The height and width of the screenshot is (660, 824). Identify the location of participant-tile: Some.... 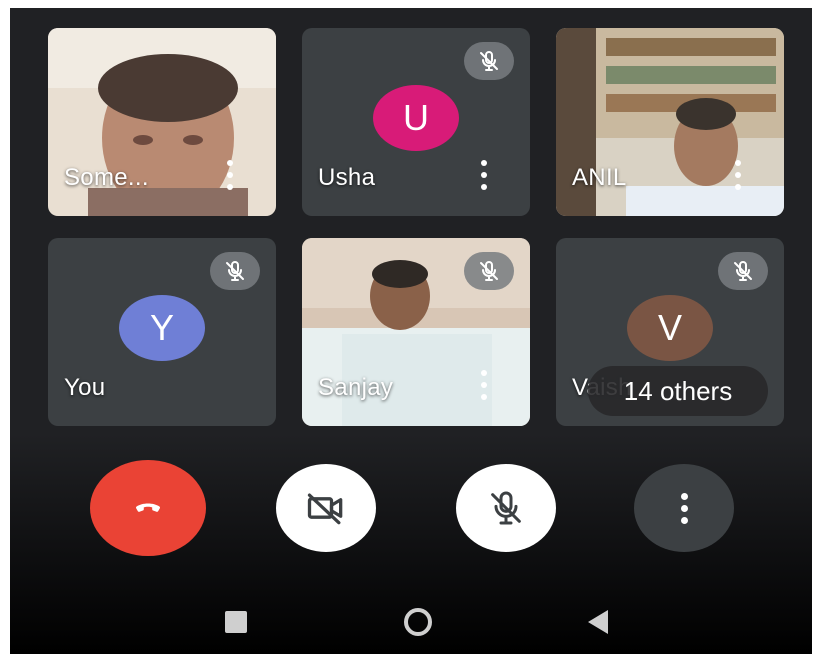
(162, 122).